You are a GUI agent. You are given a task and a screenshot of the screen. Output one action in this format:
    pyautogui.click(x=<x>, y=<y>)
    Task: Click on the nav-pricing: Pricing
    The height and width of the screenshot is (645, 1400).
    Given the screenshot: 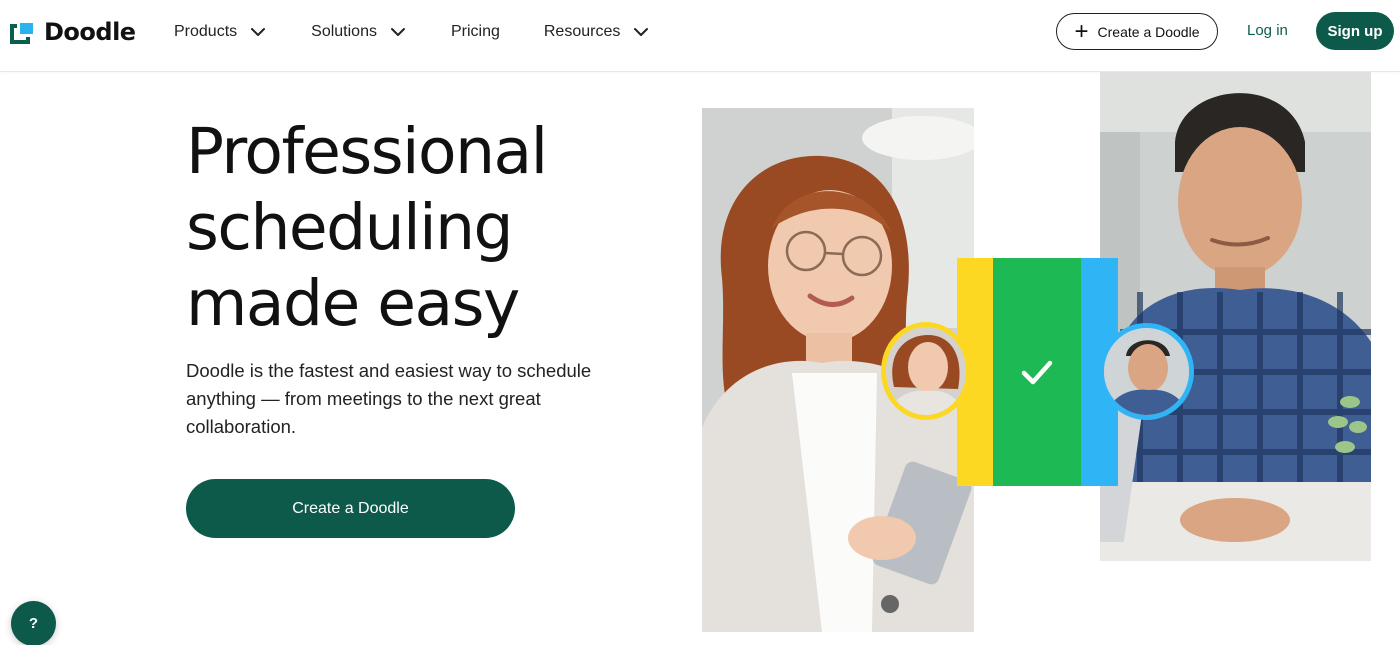 What is the action you would take?
    pyautogui.click(x=475, y=32)
    